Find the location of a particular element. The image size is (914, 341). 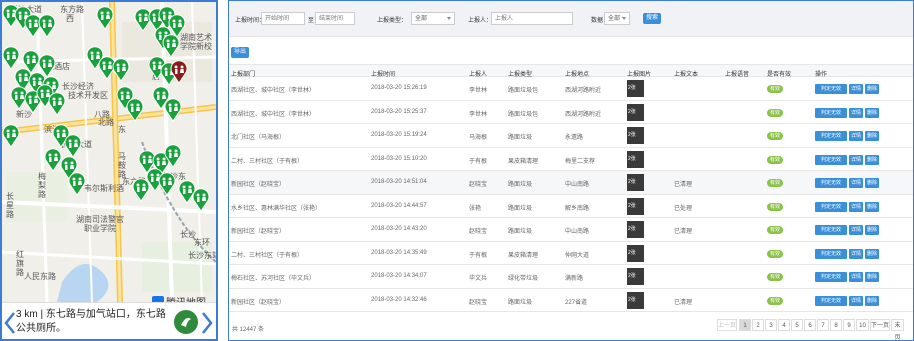

cell-place: 中山南路 is located at coordinates (577, 185).